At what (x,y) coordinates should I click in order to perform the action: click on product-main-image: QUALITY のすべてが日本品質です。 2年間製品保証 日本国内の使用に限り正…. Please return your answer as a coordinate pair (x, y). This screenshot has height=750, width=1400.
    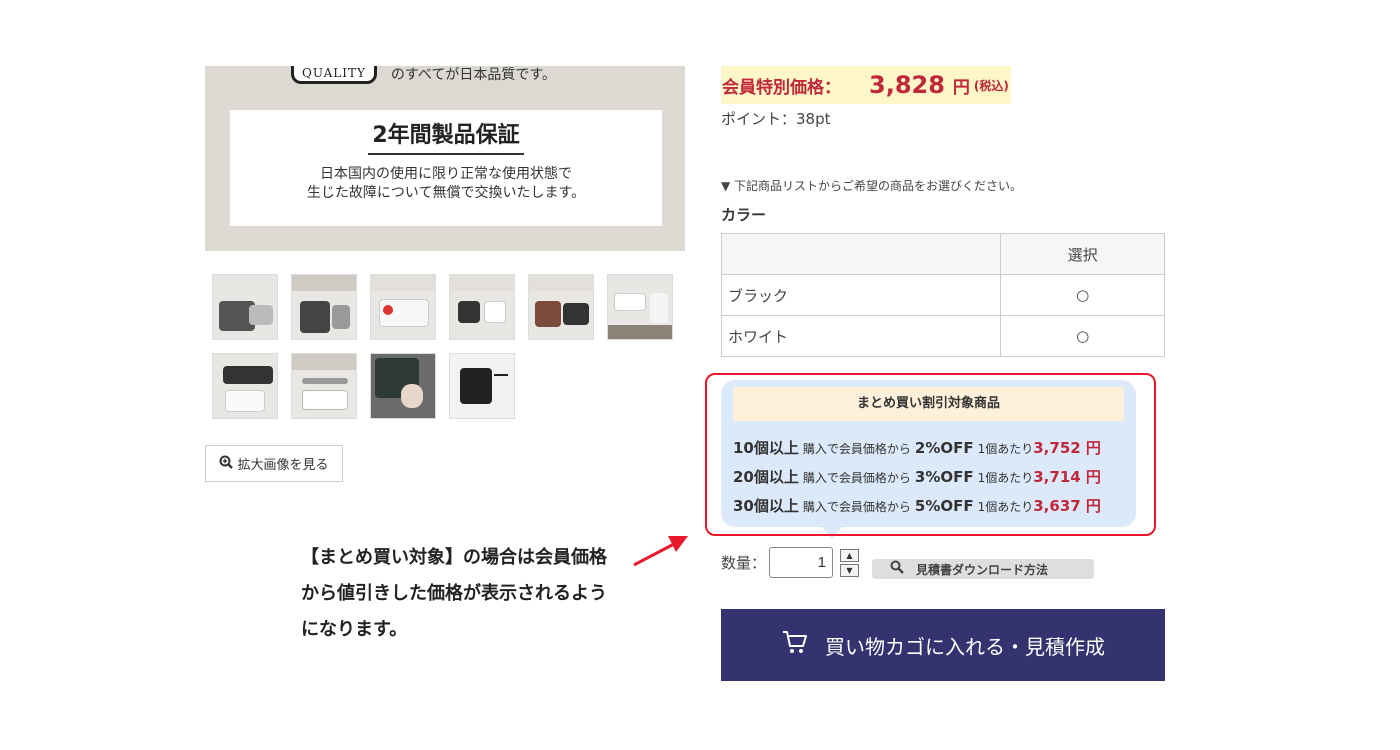
    Looking at the image, I should click on (445, 158).